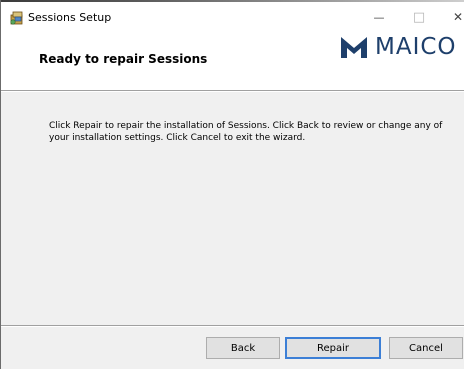  Describe the element at coordinates (426, 348) in the screenshot. I see `cancel-button: Cancel` at that location.